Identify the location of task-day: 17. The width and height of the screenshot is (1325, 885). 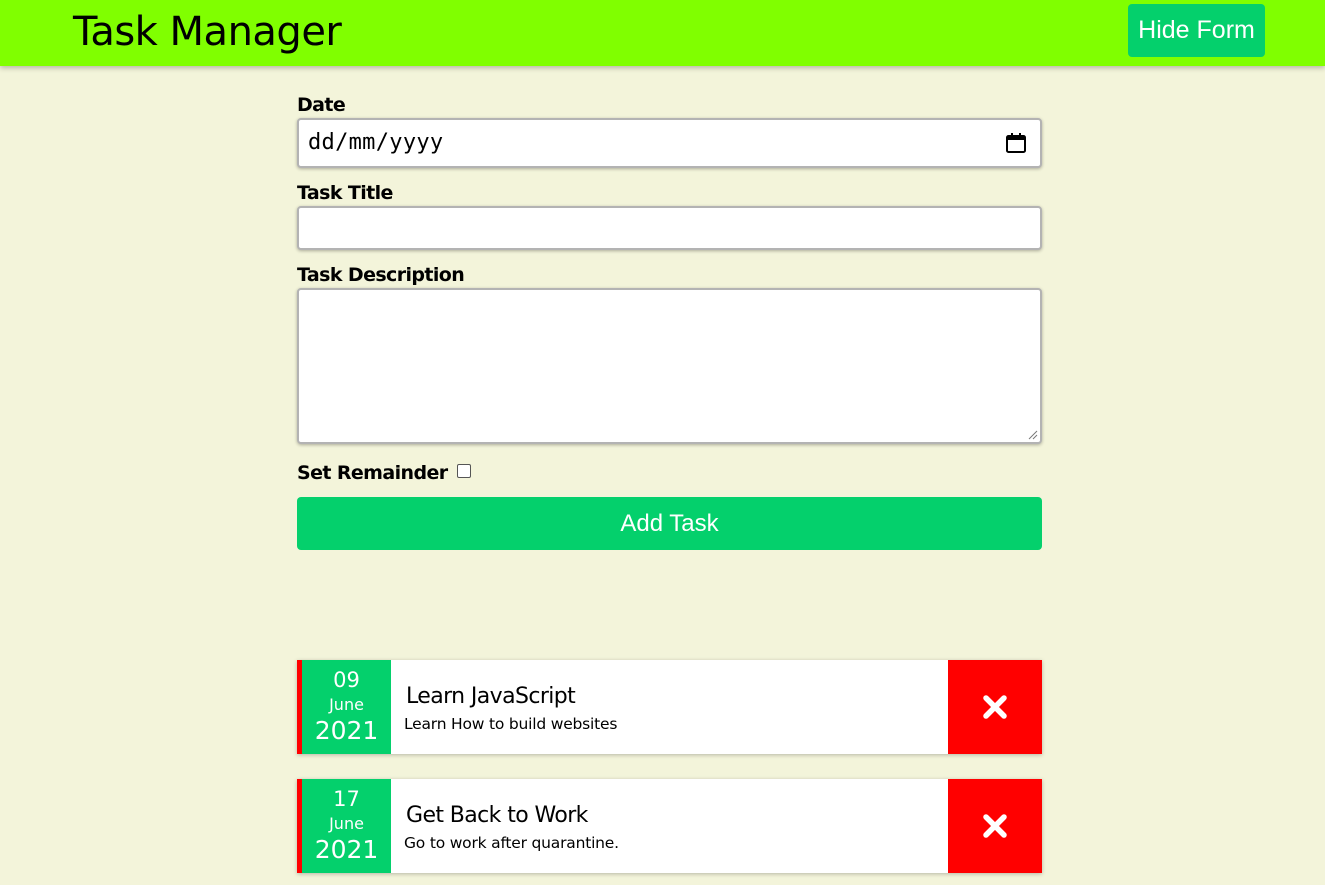
(346, 799).